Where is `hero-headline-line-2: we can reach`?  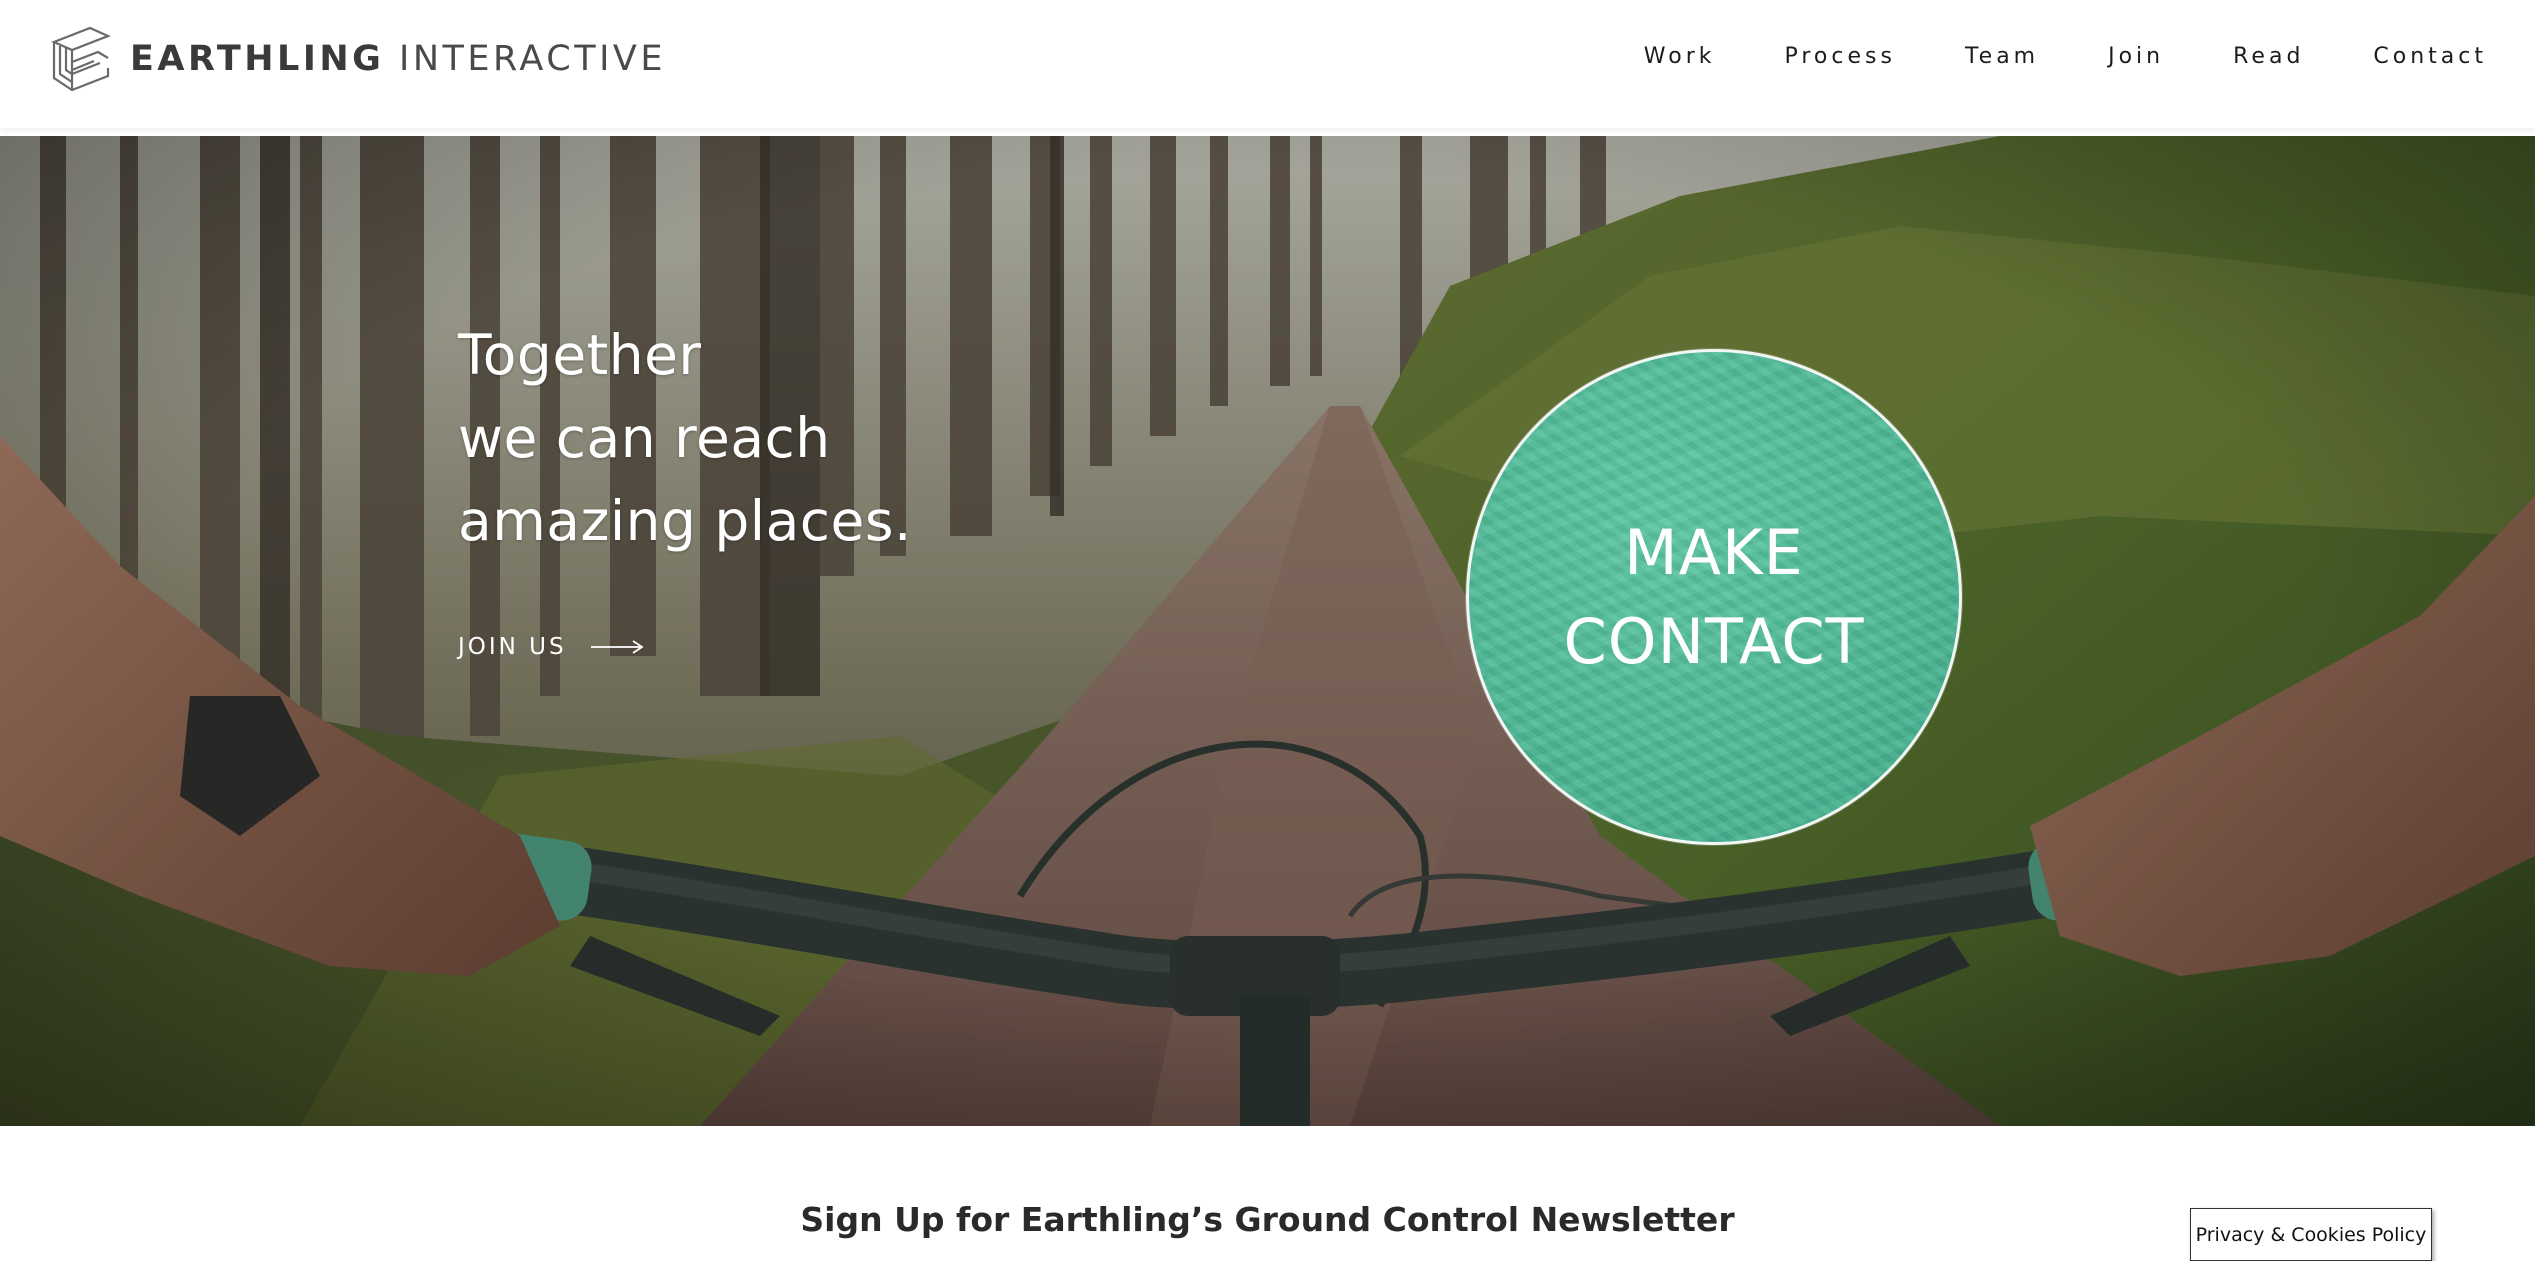 hero-headline-line-2: we can reach is located at coordinates (644, 438).